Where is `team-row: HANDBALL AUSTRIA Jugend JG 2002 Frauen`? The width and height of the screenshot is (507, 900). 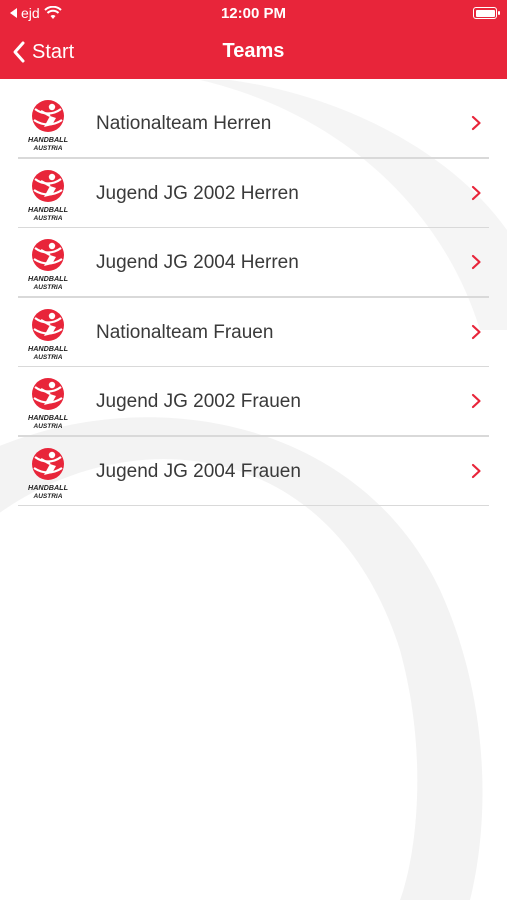 team-row: HANDBALL AUSTRIA Jugend JG 2002 Frauen is located at coordinates (253, 402).